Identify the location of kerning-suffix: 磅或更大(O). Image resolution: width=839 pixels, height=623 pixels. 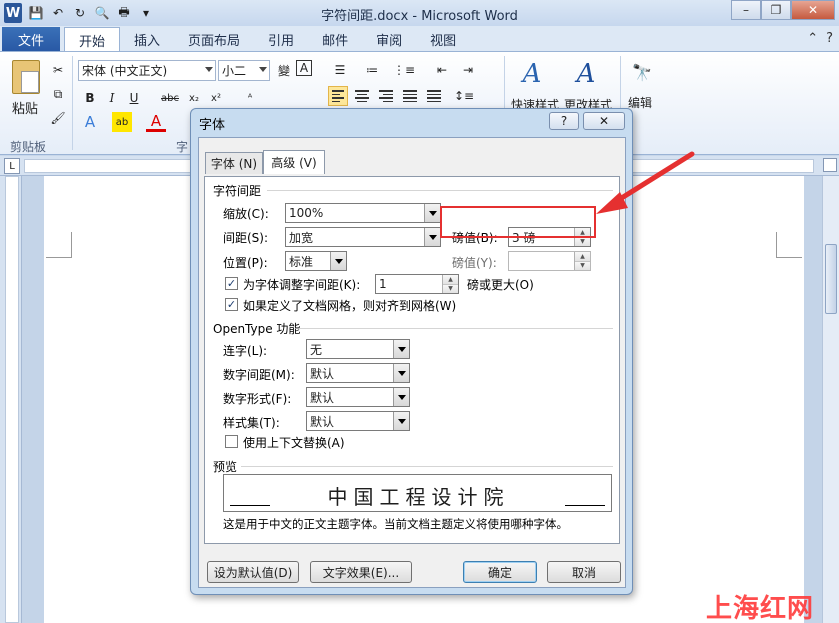
(500, 285).